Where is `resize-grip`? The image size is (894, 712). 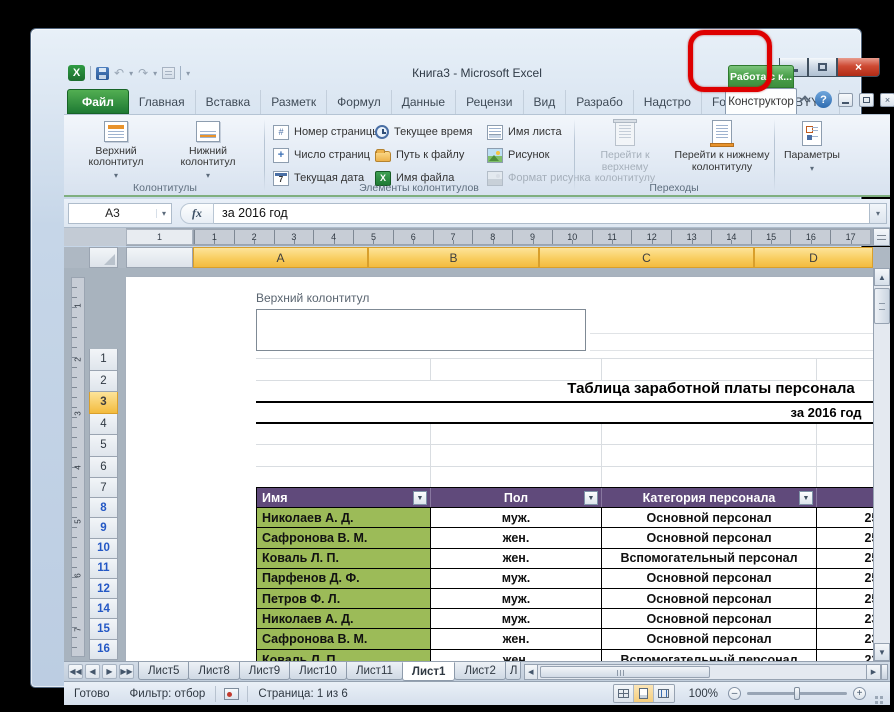
resize-grip is located at coordinates (878, 694).